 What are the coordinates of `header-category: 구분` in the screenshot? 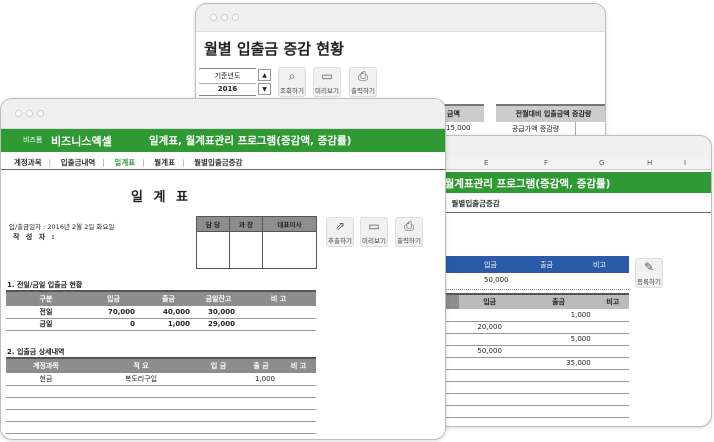 It's located at (46, 298).